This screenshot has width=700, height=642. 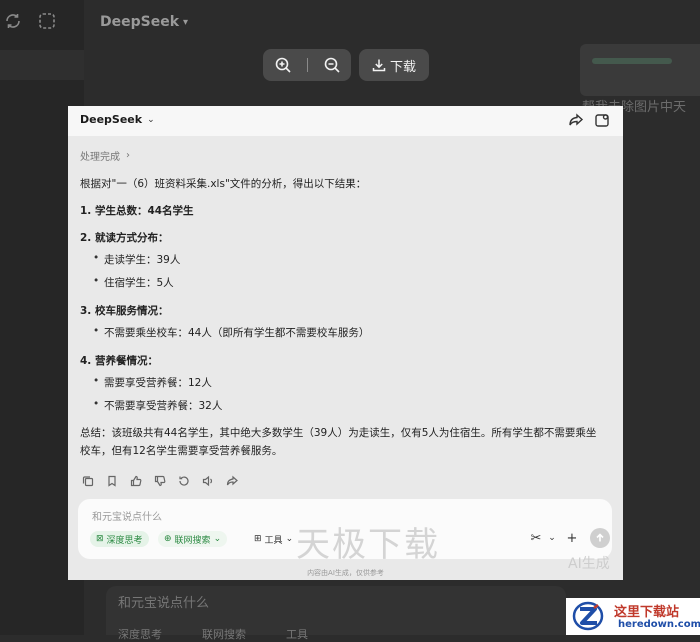 What do you see at coordinates (13, 23) in the screenshot?
I see `refresh-icon` at bounding box center [13, 23].